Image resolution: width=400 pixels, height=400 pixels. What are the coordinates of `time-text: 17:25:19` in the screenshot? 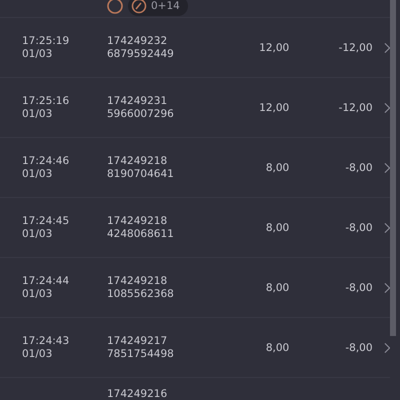 It's located at (46, 41).